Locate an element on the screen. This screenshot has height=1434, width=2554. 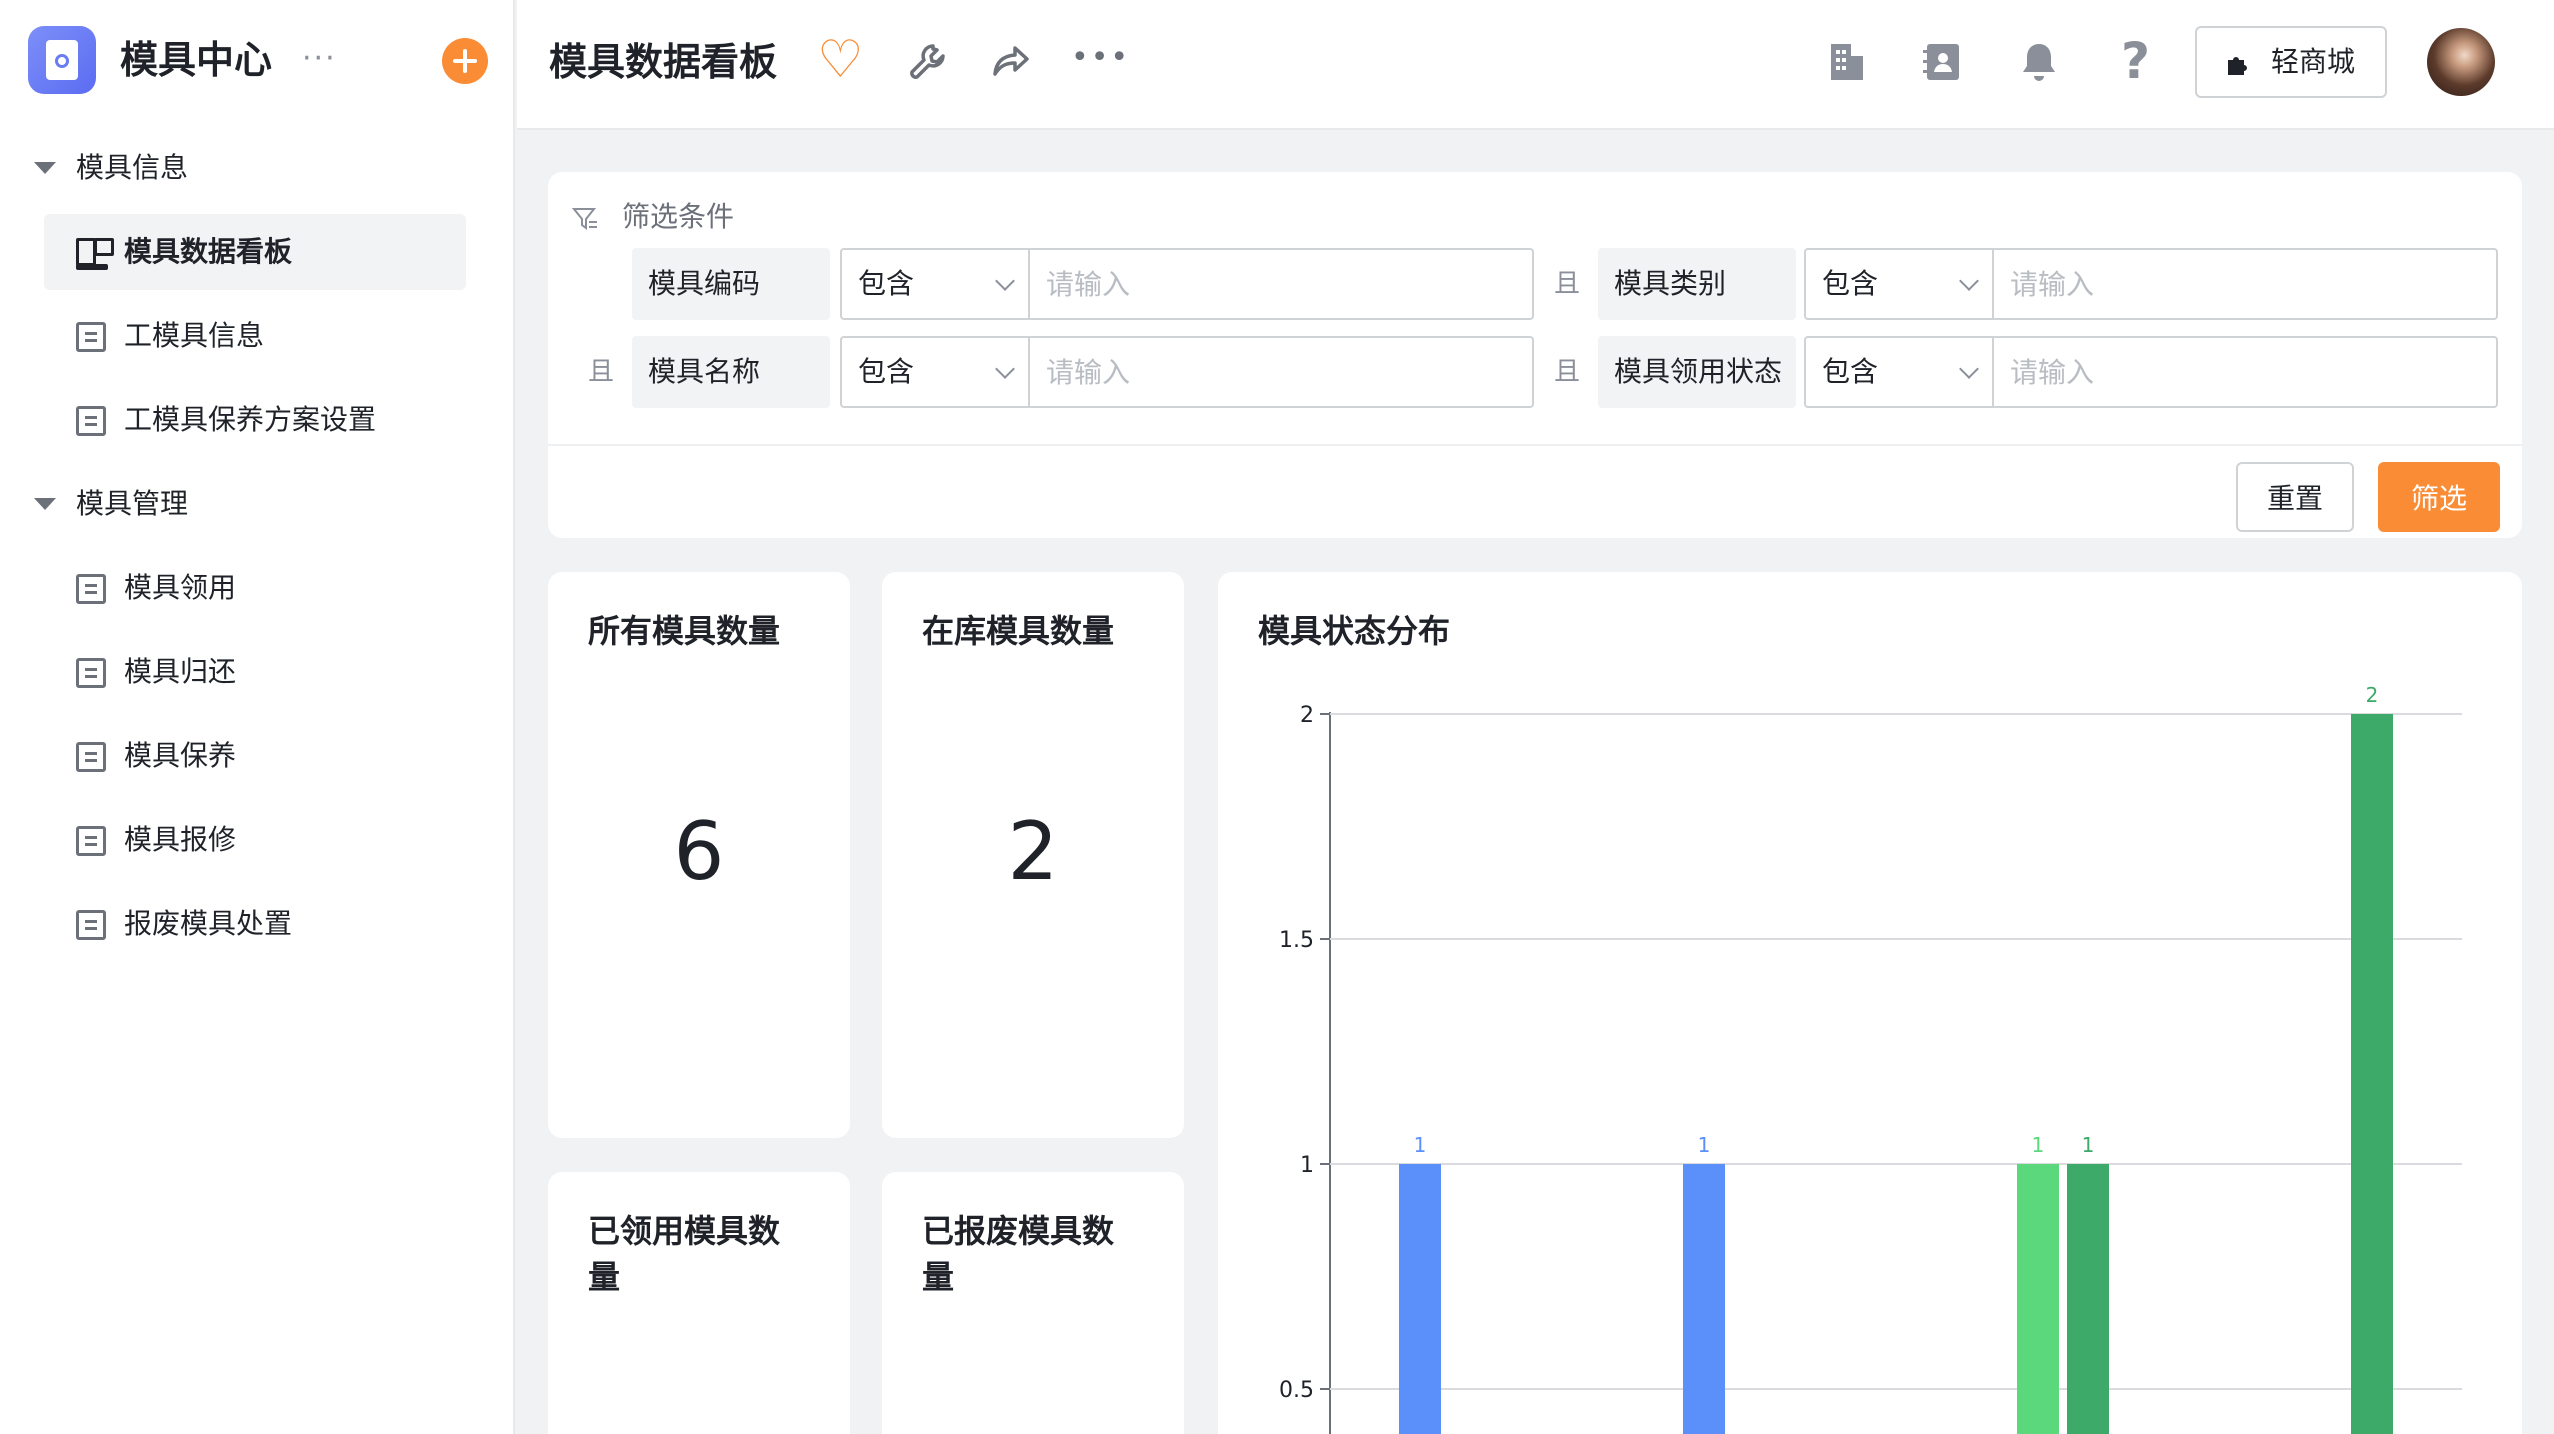
sidebar-item-repair: 模具报修 is located at coordinates (255, 840).